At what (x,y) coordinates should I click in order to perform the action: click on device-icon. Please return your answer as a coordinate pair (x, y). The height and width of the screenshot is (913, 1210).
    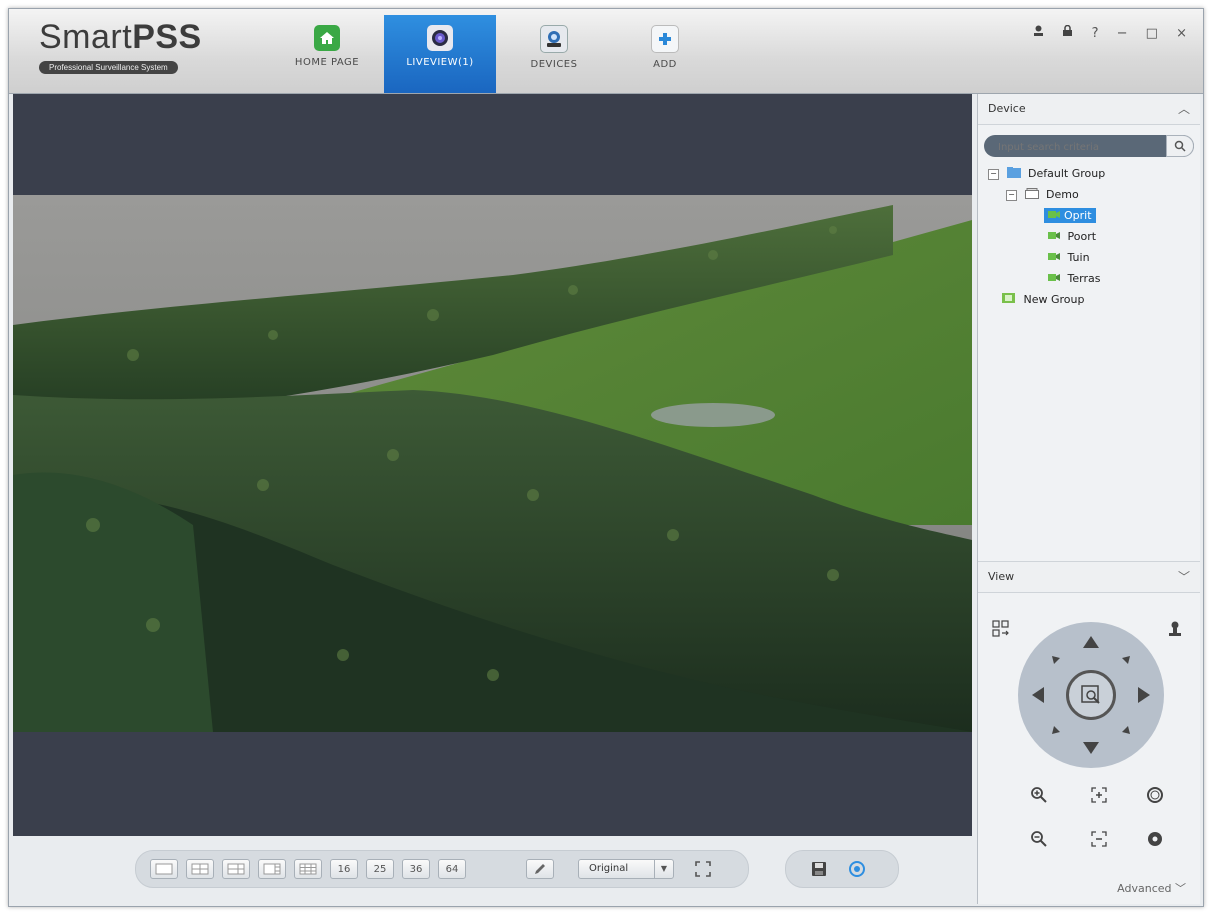
    Looking at the image, I should click on (554, 39).